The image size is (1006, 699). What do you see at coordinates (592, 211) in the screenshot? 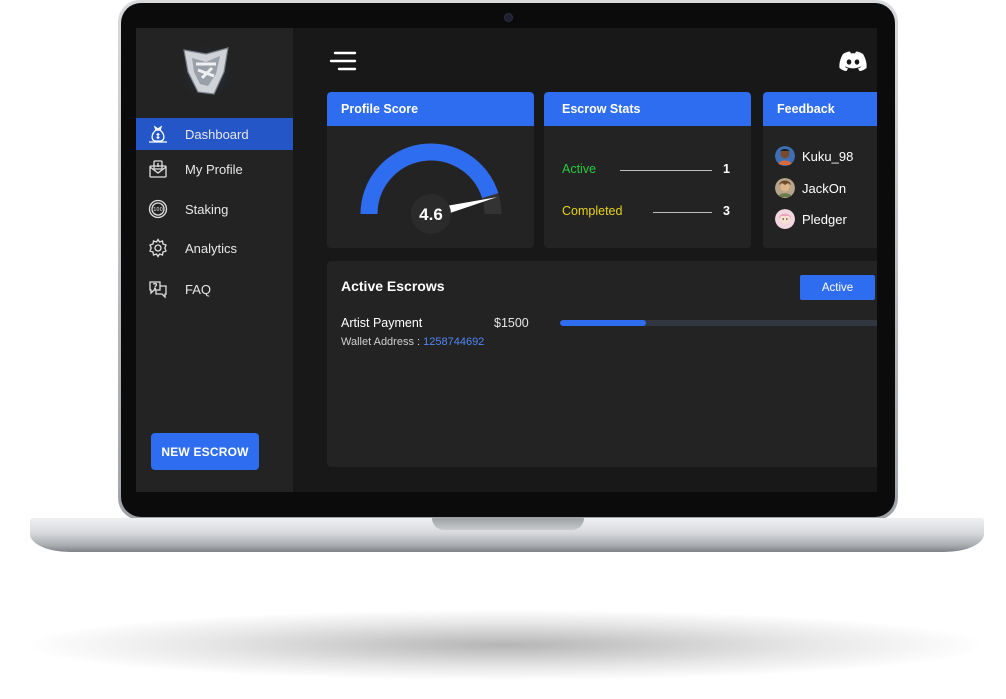
I see `stat-label: Completed` at bounding box center [592, 211].